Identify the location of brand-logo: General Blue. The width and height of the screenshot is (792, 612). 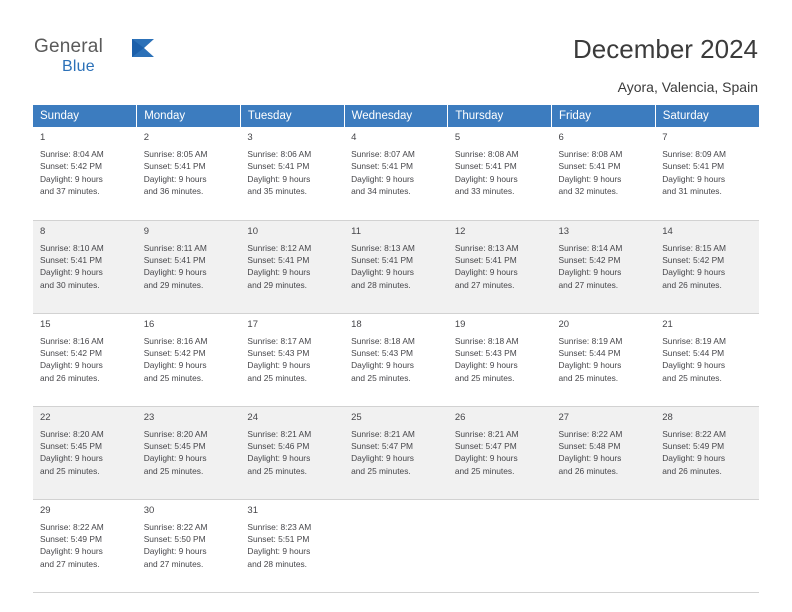
(99, 59).